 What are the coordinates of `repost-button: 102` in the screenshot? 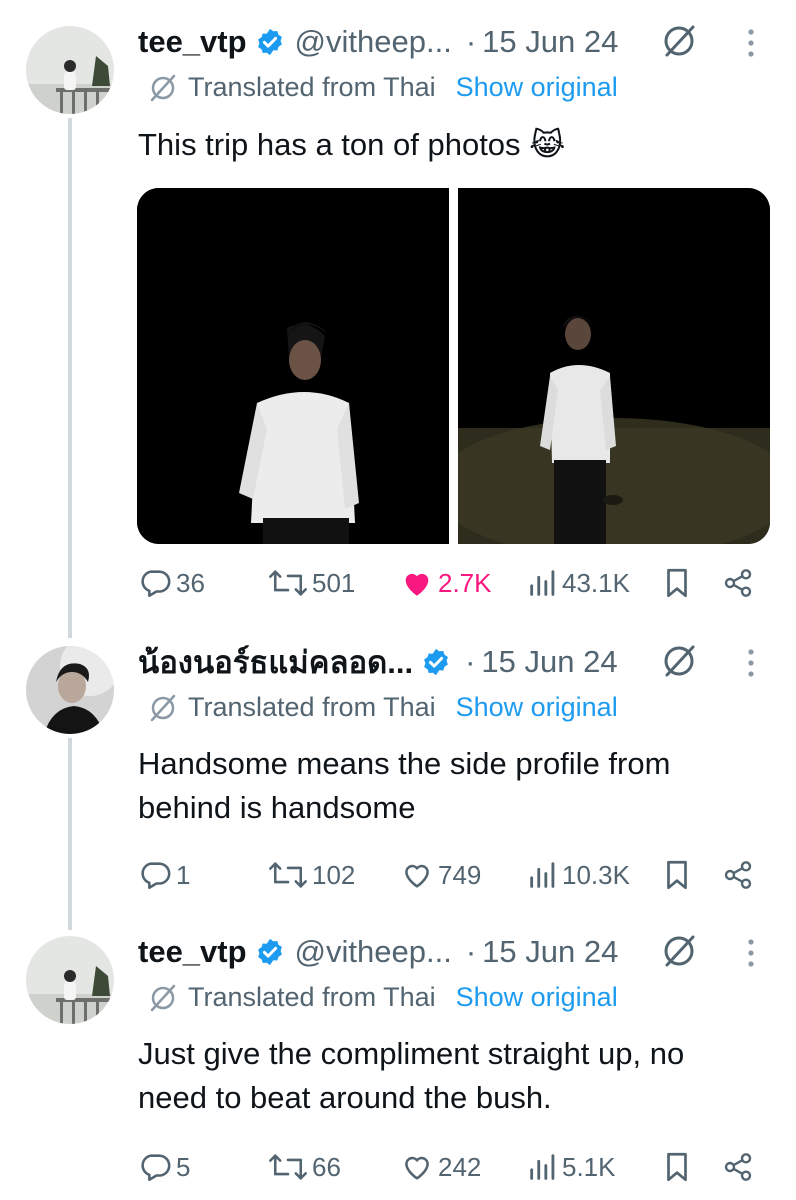 It's located at (311, 875).